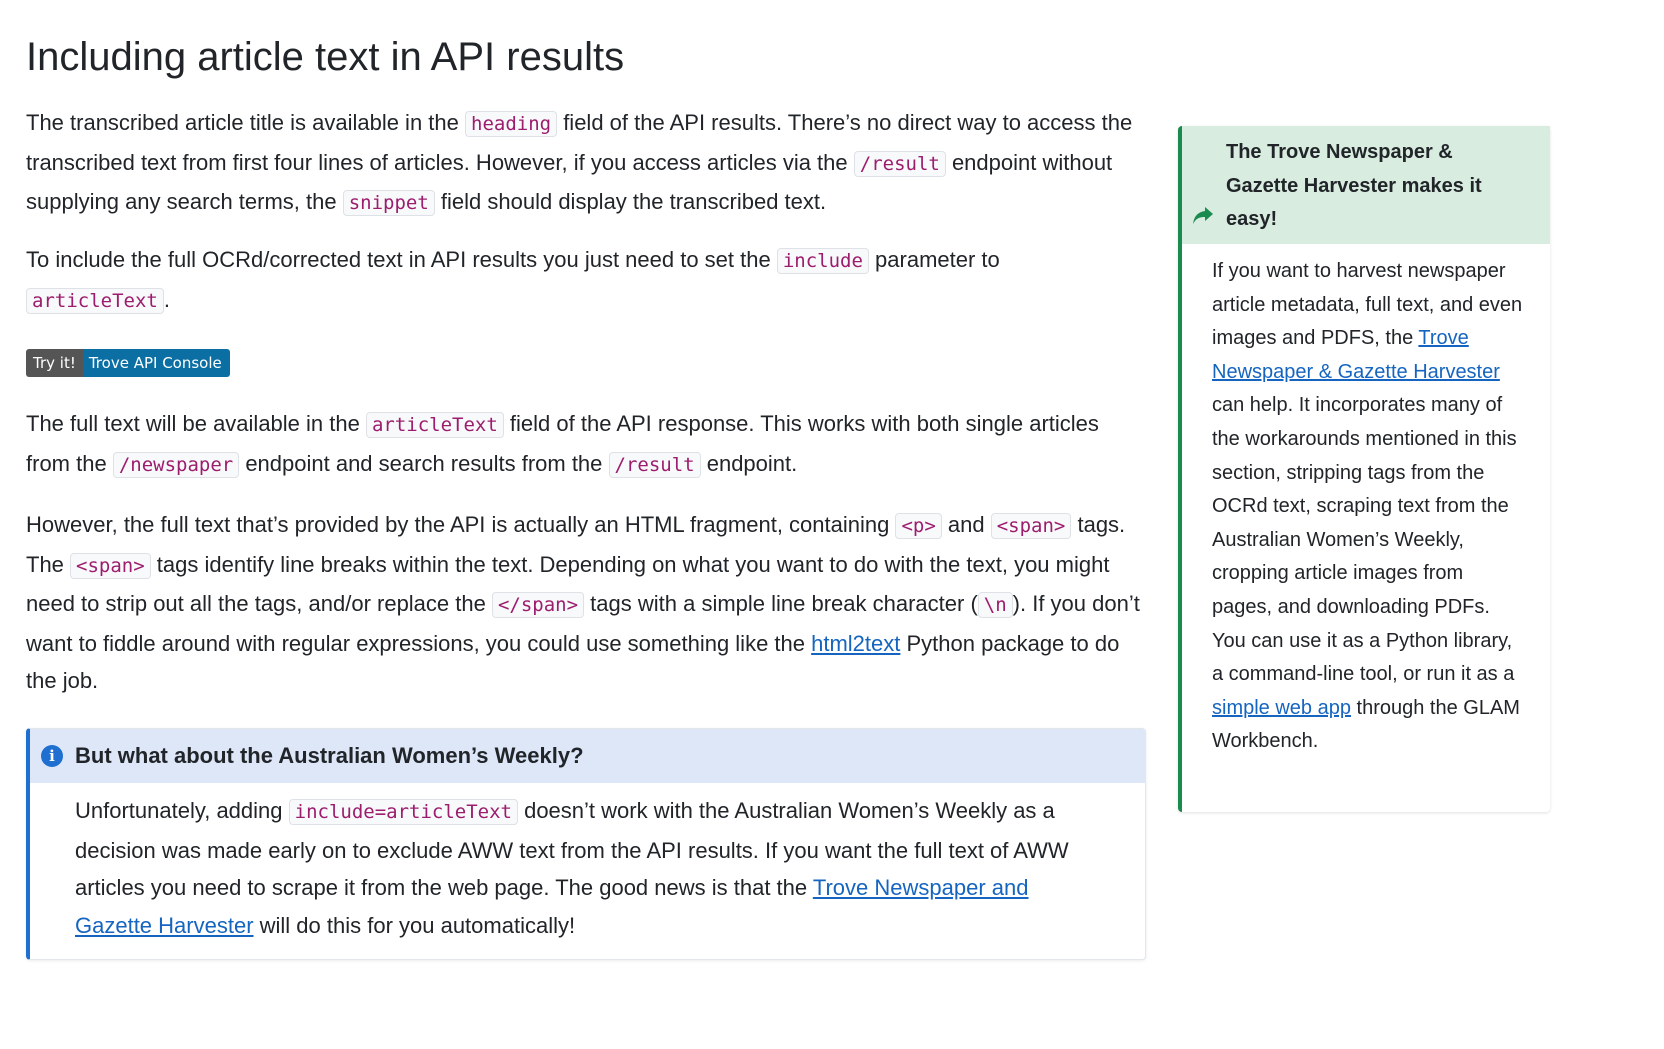 This screenshot has height=1049, width=1664. I want to click on code-articletext: articleText, so click(95, 300).